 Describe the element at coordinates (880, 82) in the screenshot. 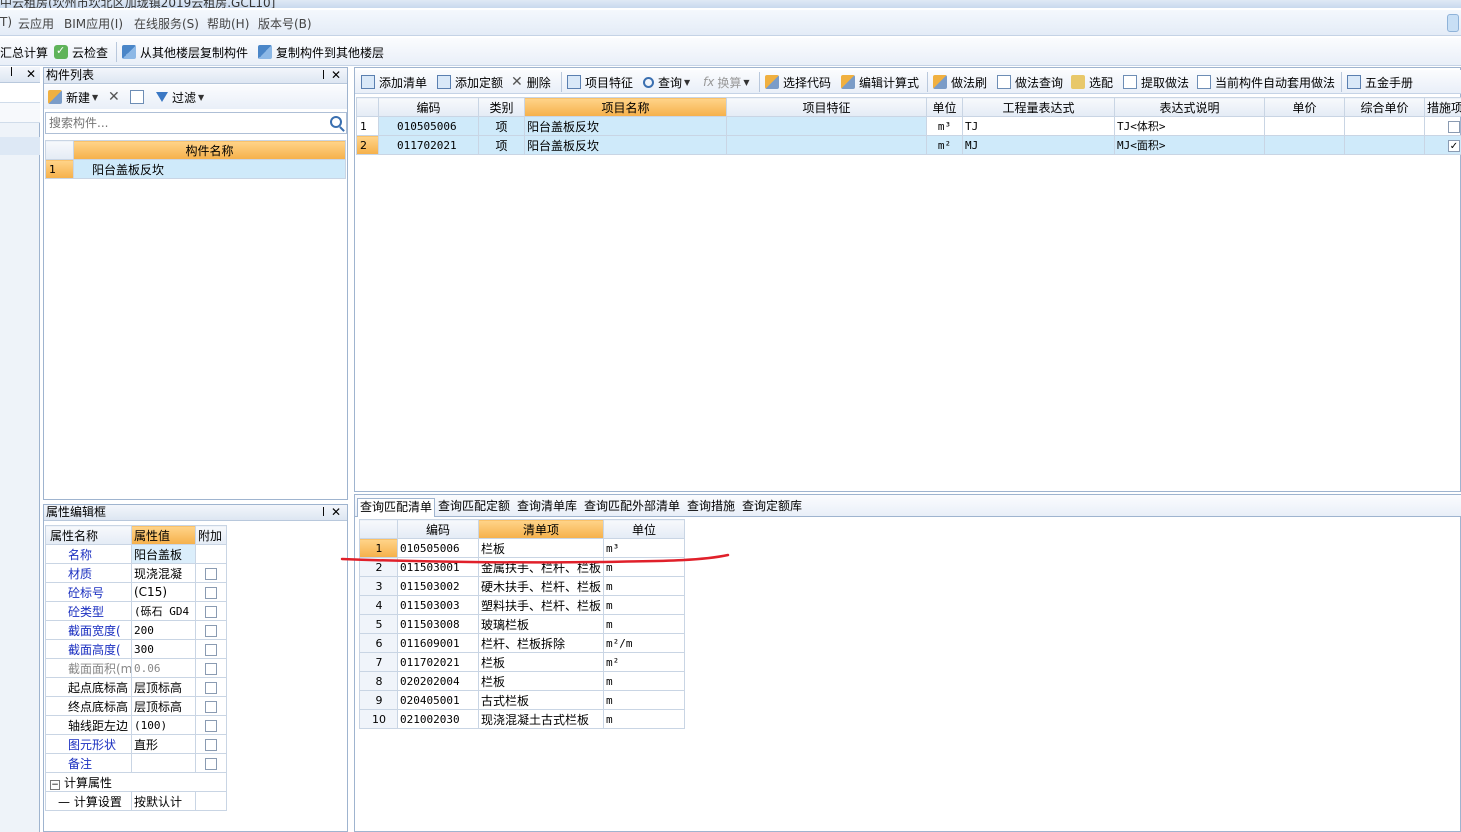

I see `edit-formula-button: 编辑计算式` at that location.